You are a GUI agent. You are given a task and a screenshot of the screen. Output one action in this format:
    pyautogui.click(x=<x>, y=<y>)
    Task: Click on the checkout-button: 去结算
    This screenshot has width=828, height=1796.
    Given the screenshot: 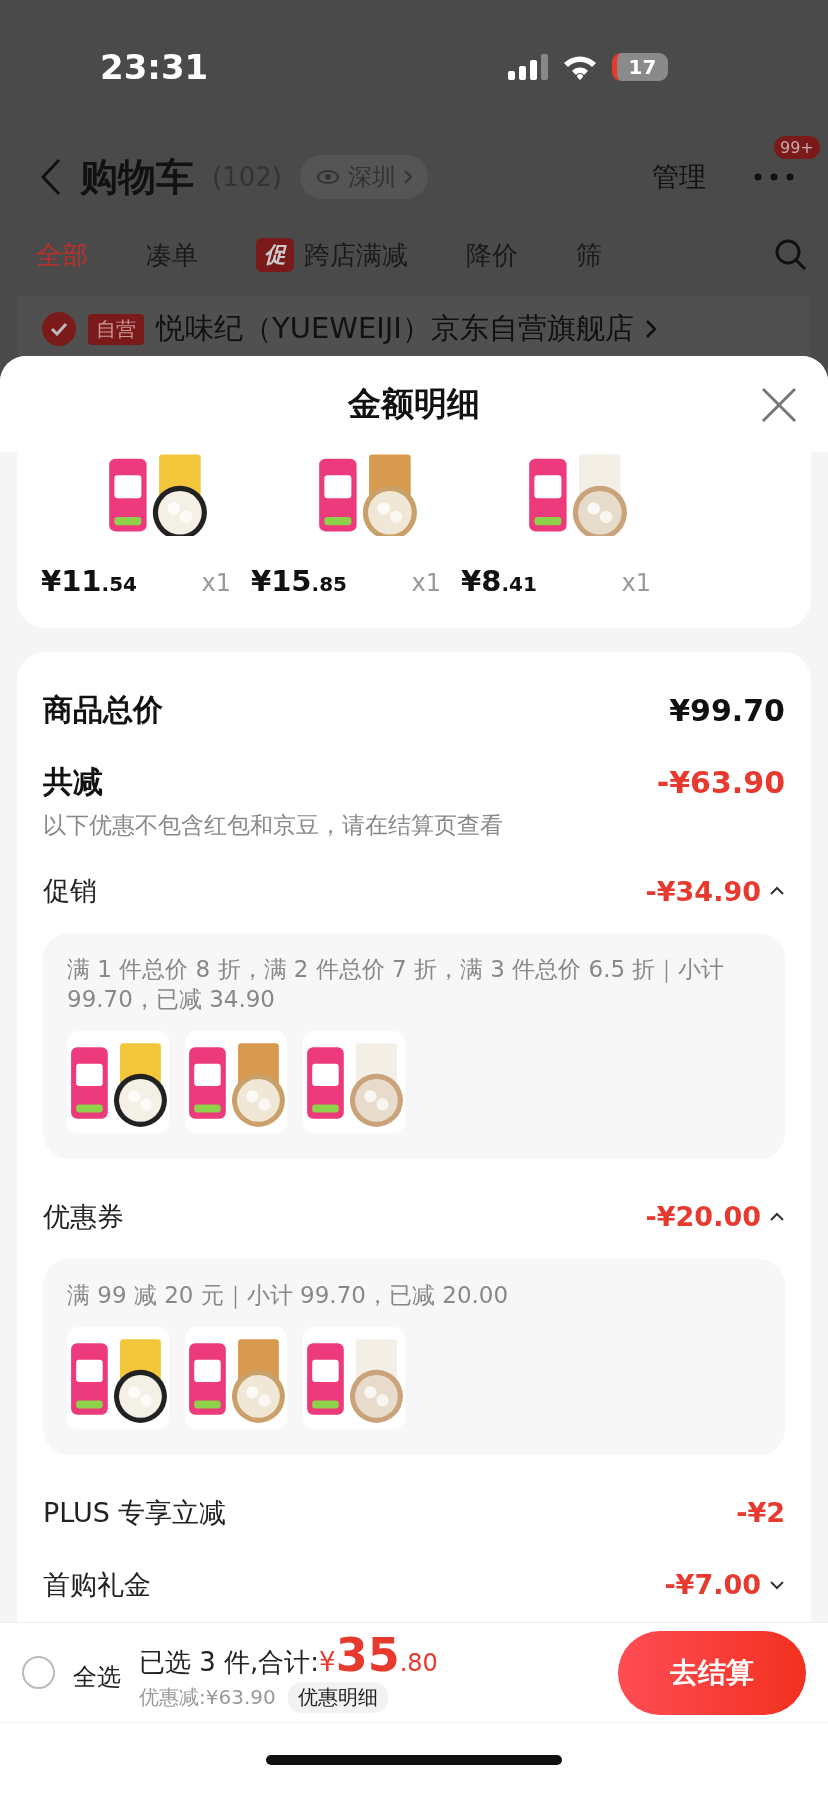 What is the action you would take?
    pyautogui.click(x=712, y=1672)
    